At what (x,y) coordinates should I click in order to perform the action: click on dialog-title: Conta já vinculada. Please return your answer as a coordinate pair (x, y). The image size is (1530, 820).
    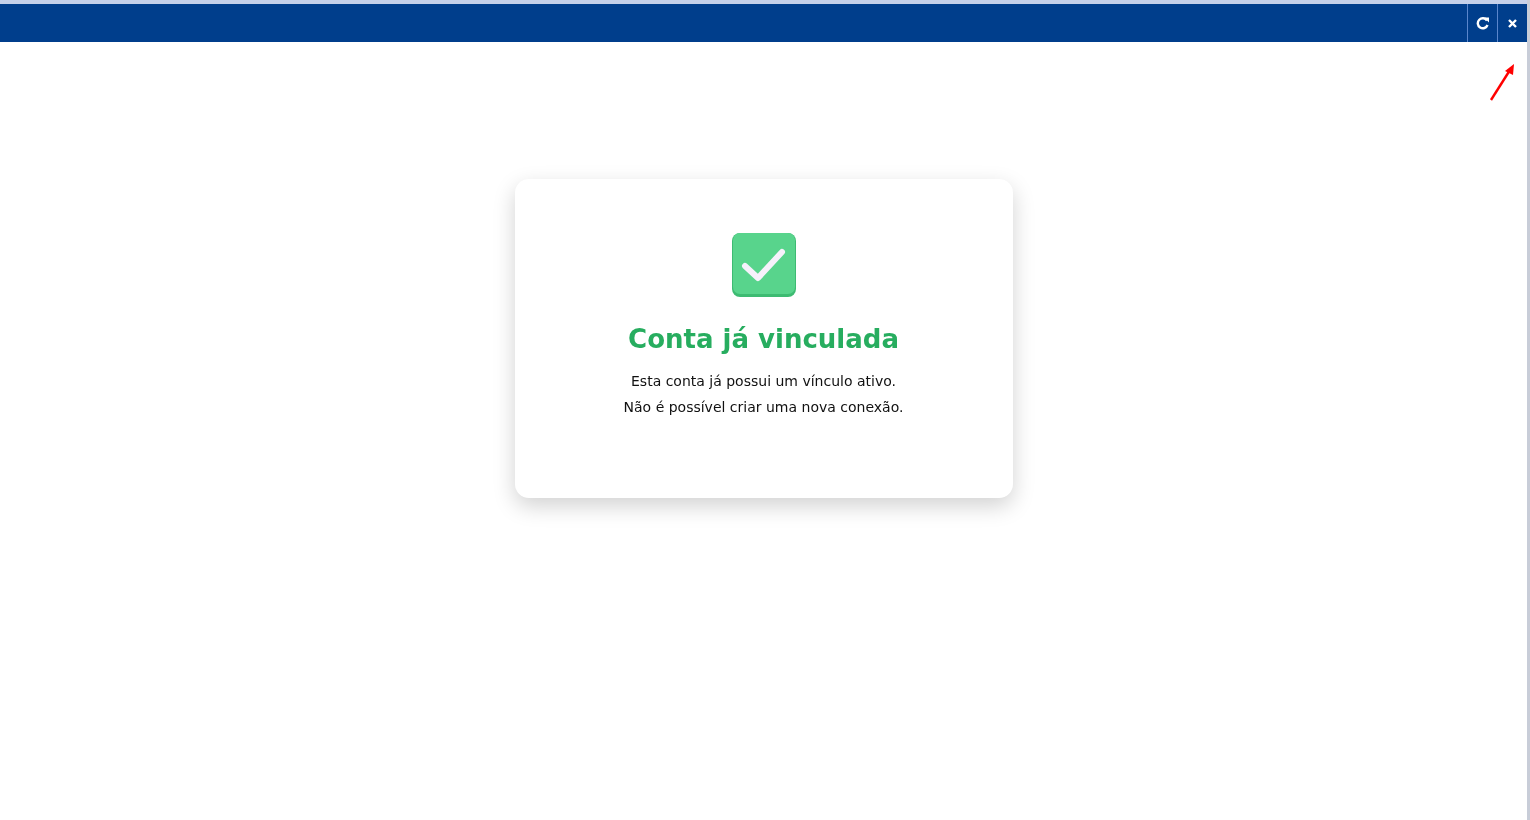
    Looking at the image, I should click on (763, 339).